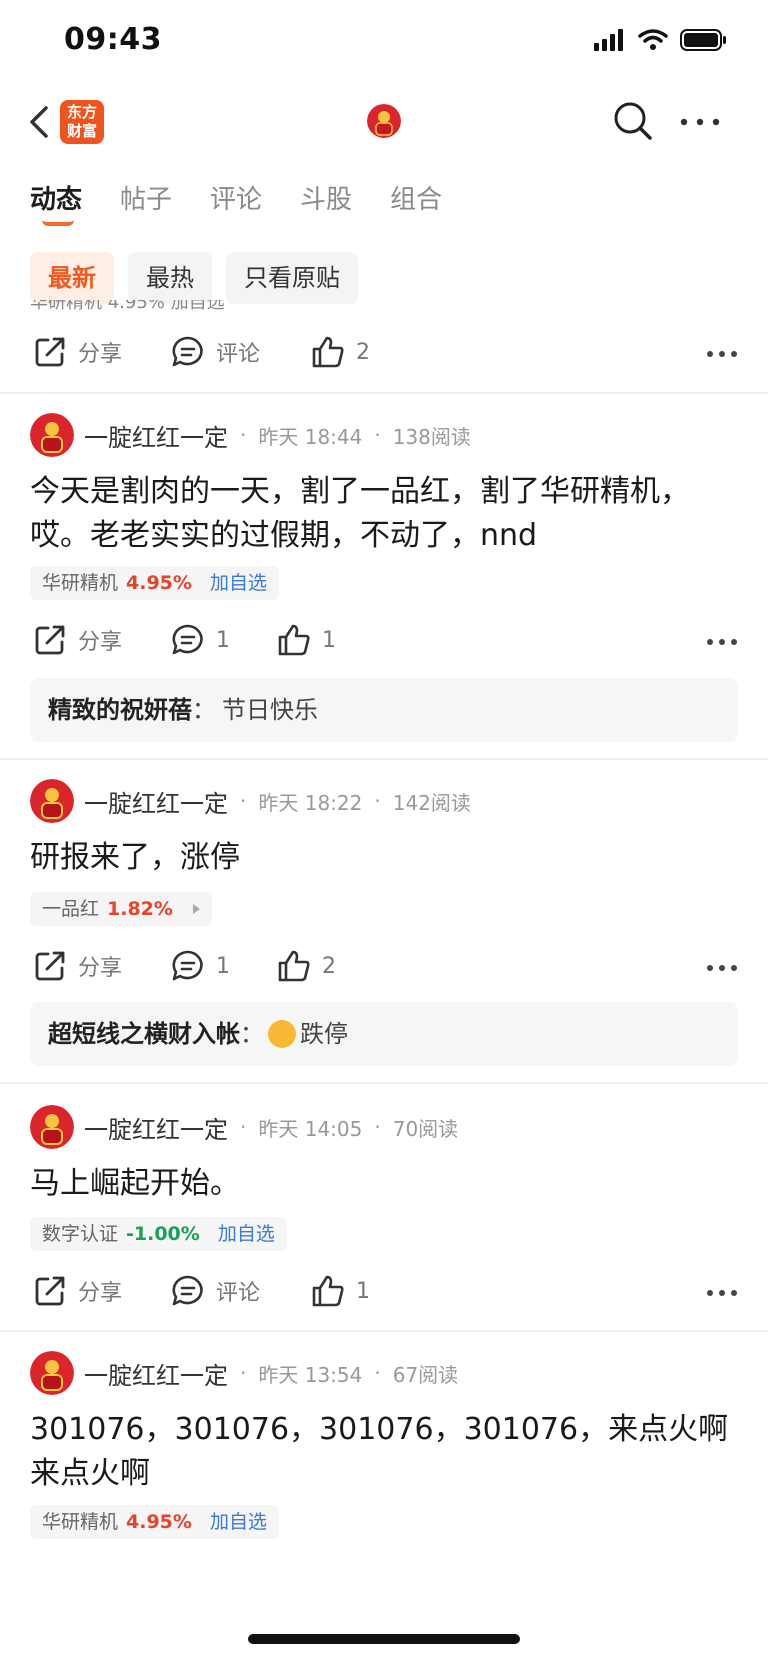 This screenshot has width=768, height=1663. I want to click on post-text: 今天是割肉的一天，割了一品红，割了华研精机，哎。老老实实的过假期，不动了，nnd, so click(385, 514).